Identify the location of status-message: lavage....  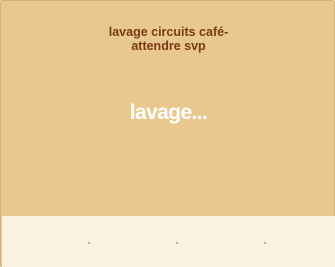
(168, 112).